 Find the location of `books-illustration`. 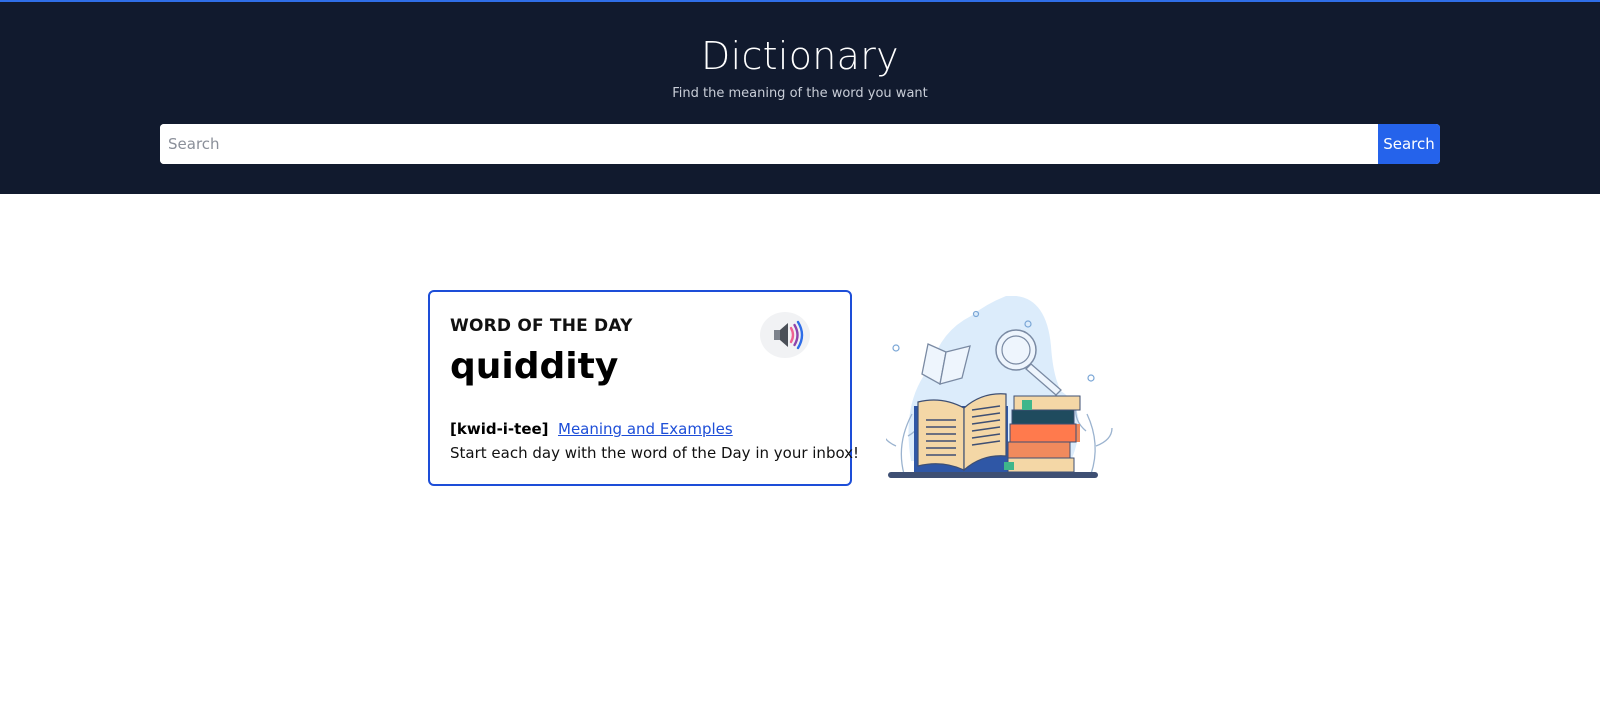

books-illustration is located at coordinates (1008, 388).